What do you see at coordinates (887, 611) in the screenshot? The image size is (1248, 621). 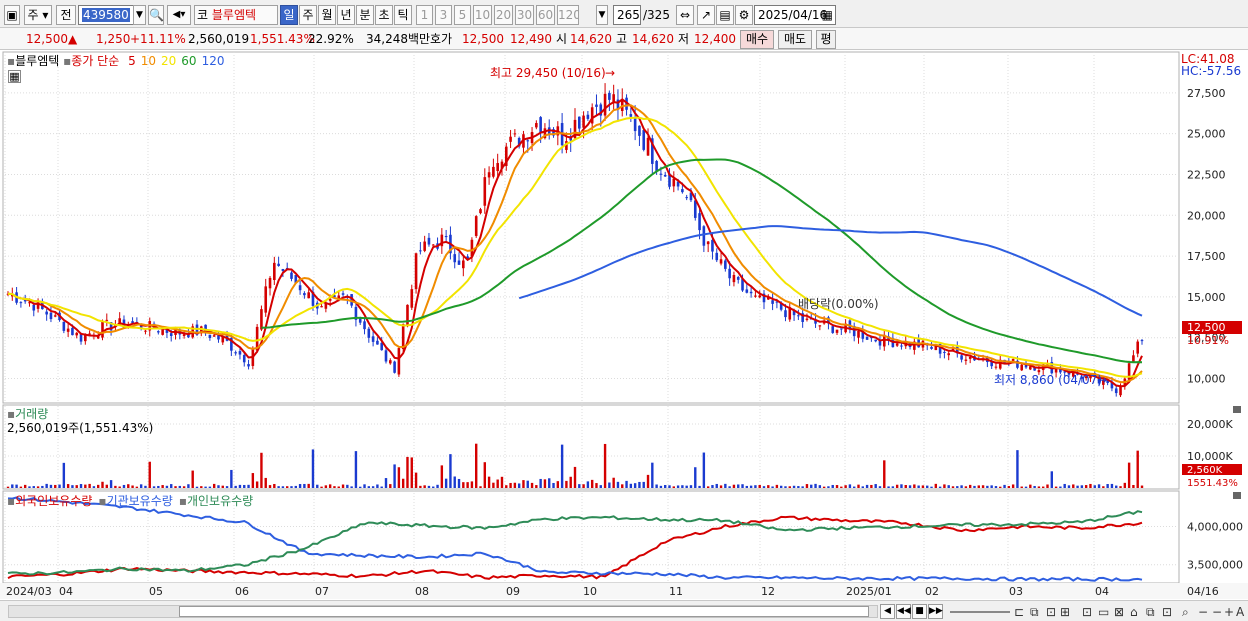 I see `scroll-left-icon: ◀` at bounding box center [887, 611].